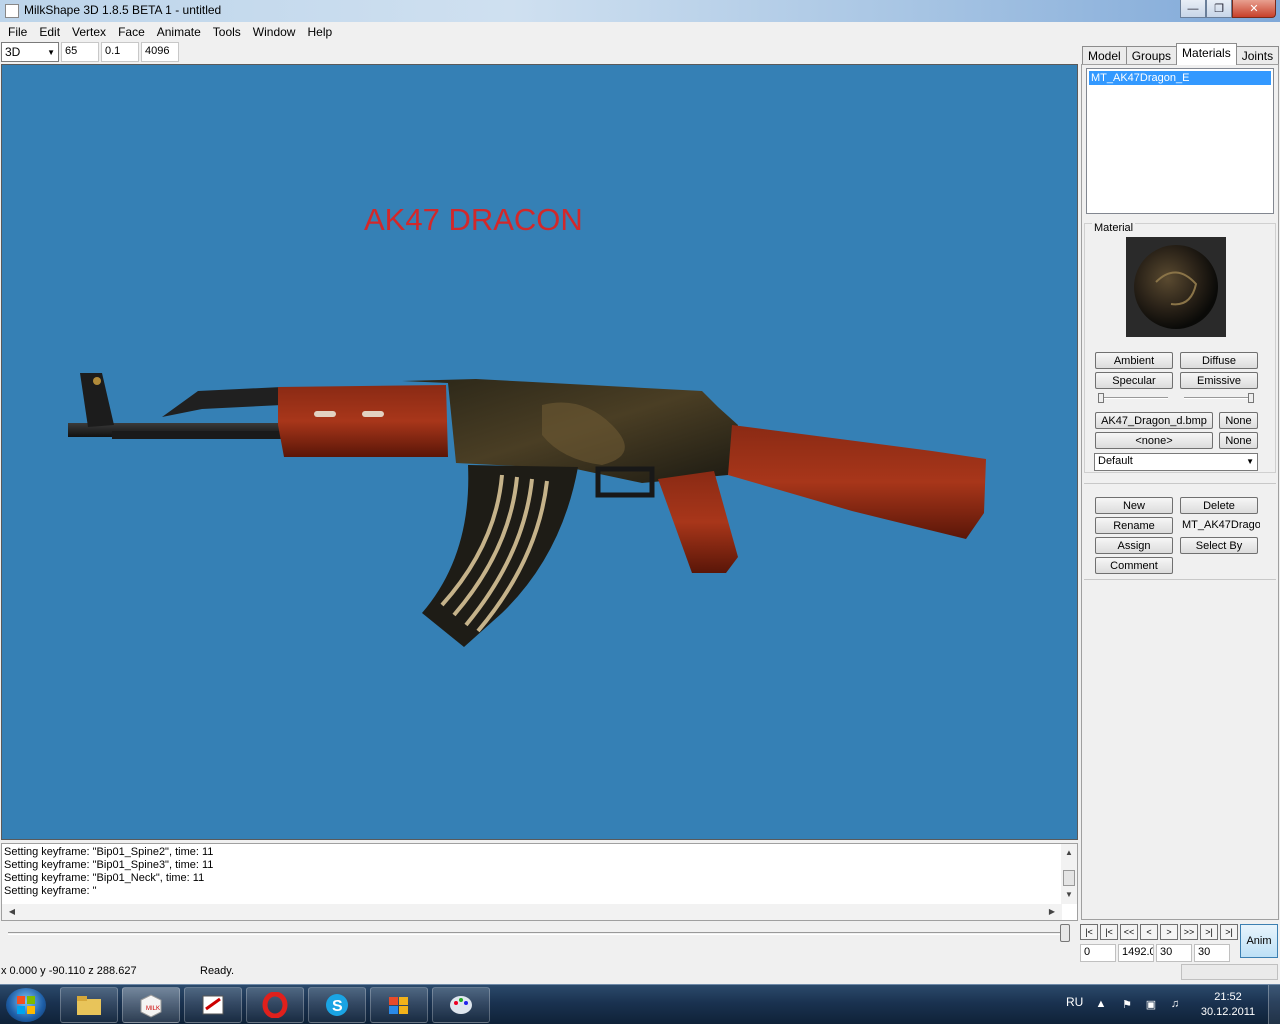 The image size is (1280, 1024). What do you see at coordinates (1176, 462) in the screenshot?
I see `blend-mode-select: Default ▼` at bounding box center [1176, 462].